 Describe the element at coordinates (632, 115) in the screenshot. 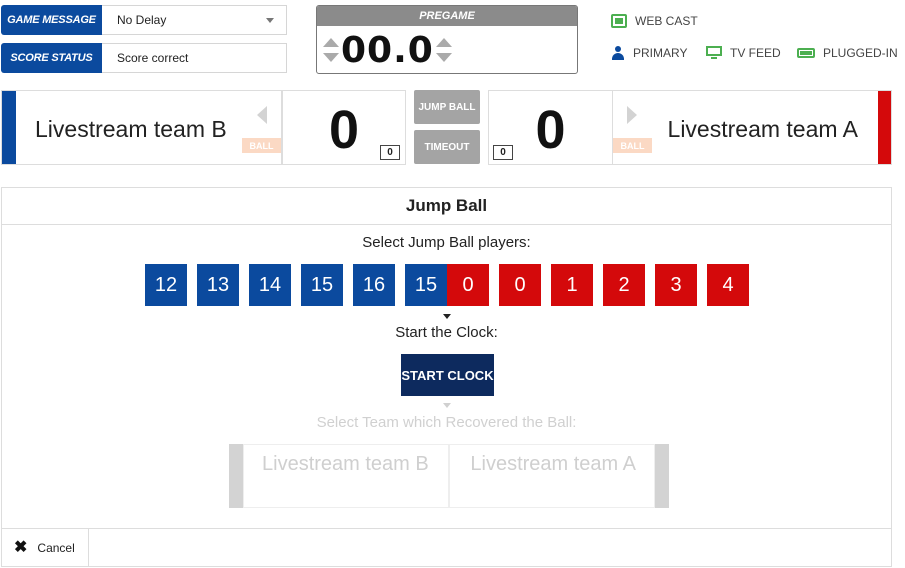

I see `possession-arrow-right-icon` at that location.